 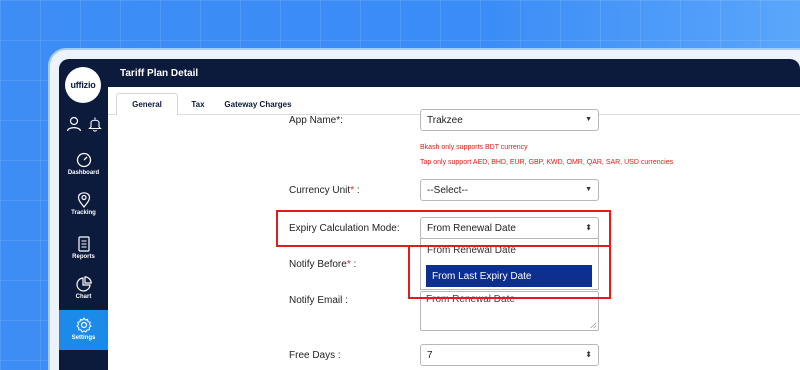 I want to click on user-icon, so click(x=74, y=124).